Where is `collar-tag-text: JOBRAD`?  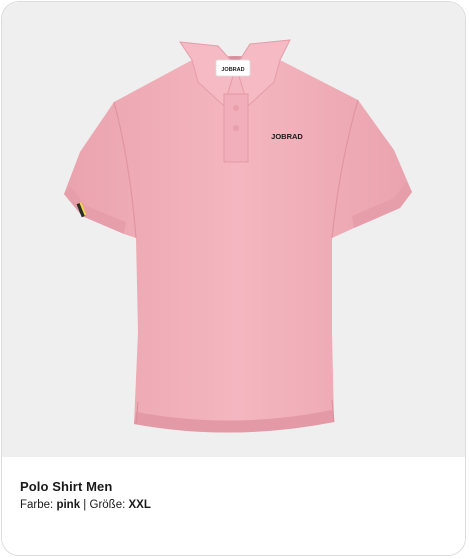
collar-tag-text: JOBRAD is located at coordinates (232, 70).